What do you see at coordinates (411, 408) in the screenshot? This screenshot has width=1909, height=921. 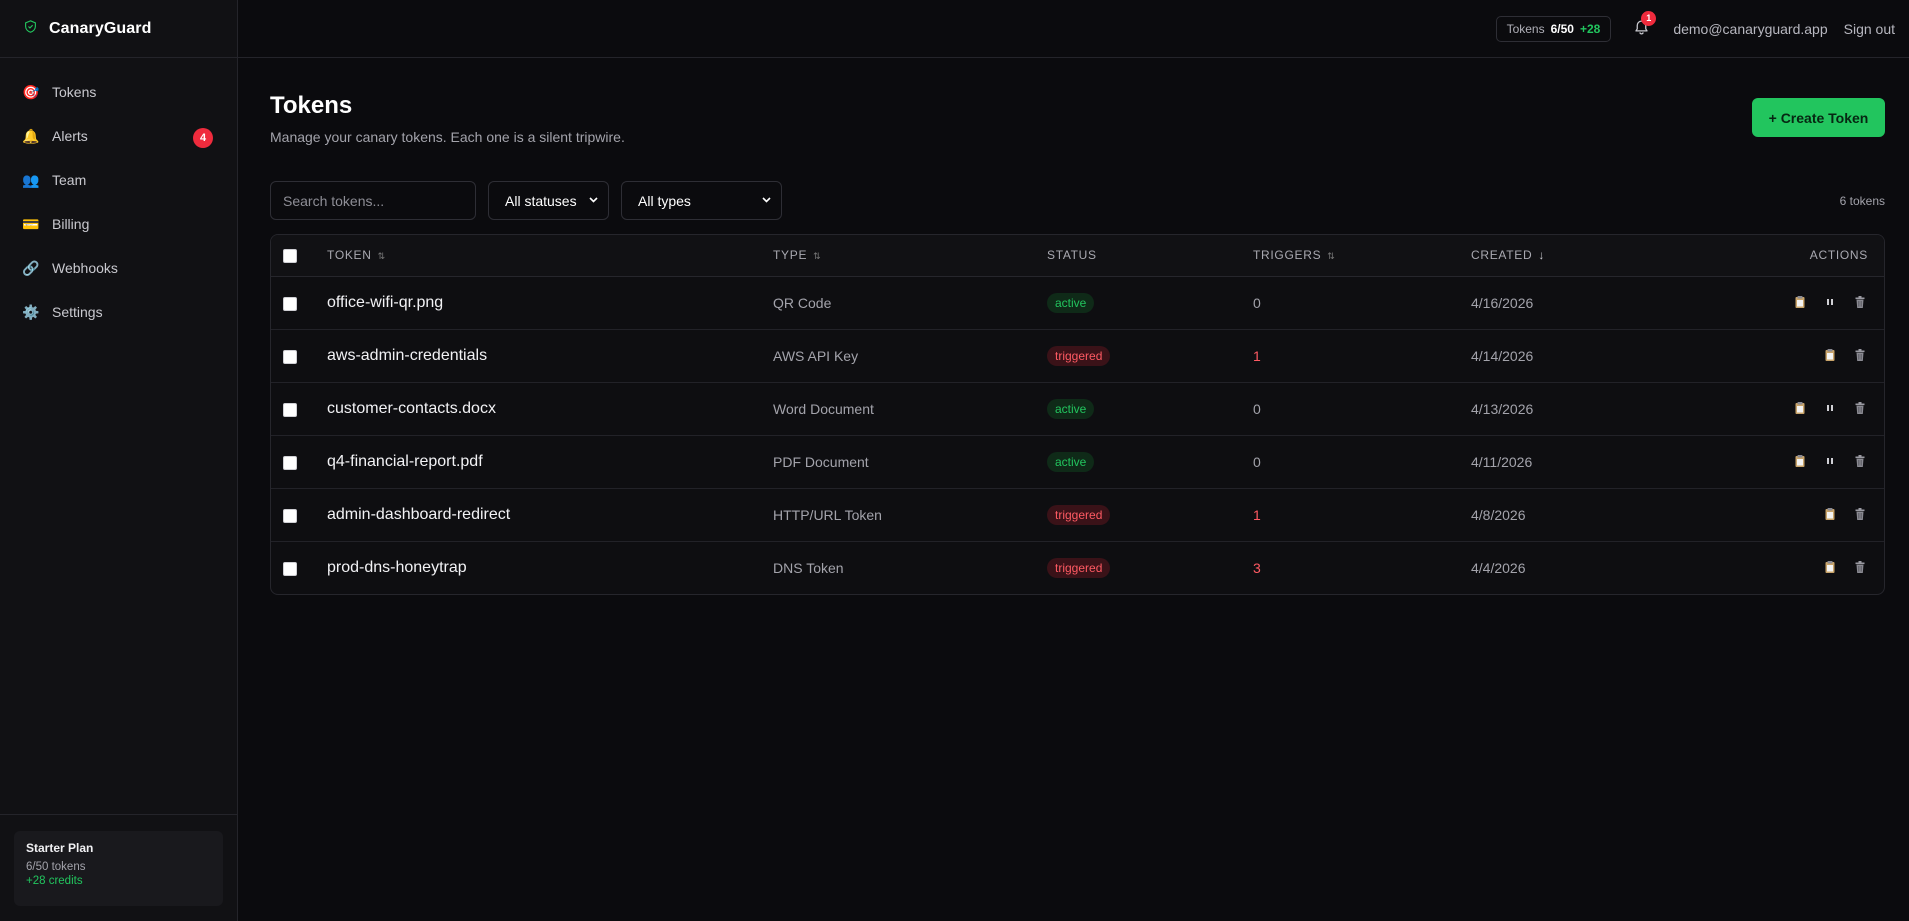 I see `token-name: customer-contacts.docx` at bounding box center [411, 408].